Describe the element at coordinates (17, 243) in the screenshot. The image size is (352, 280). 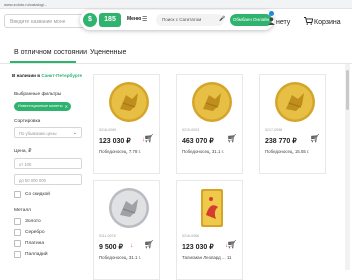
I see `metal-checkbox-platinum` at that location.